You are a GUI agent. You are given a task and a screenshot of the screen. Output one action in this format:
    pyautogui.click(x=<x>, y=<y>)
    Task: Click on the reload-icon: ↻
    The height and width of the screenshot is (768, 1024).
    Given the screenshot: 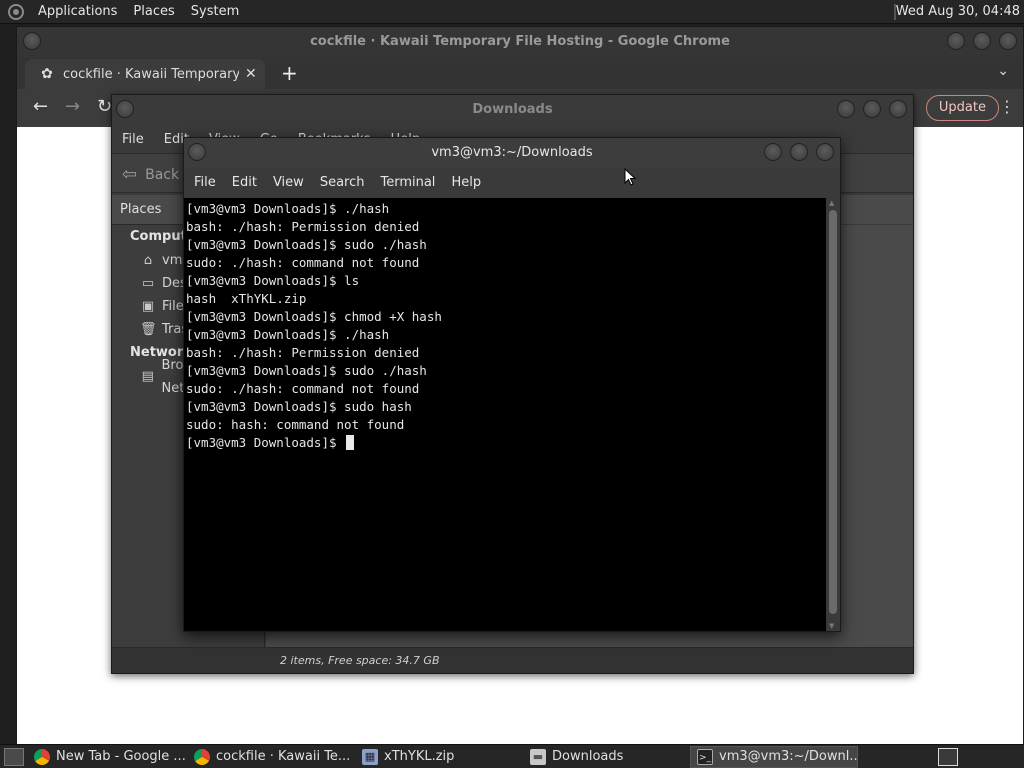 What is the action you would take?
    pyautogui.click(x=104, y=107)
    